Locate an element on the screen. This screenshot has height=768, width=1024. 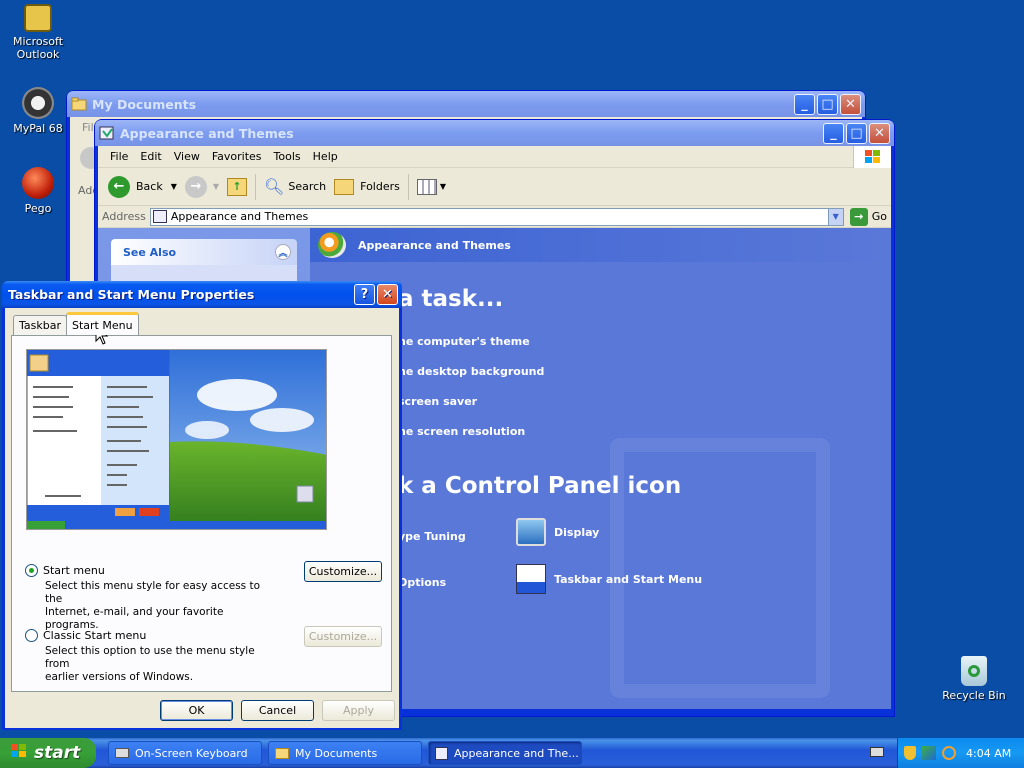
start-label: start is located at coordinates (57, 753).